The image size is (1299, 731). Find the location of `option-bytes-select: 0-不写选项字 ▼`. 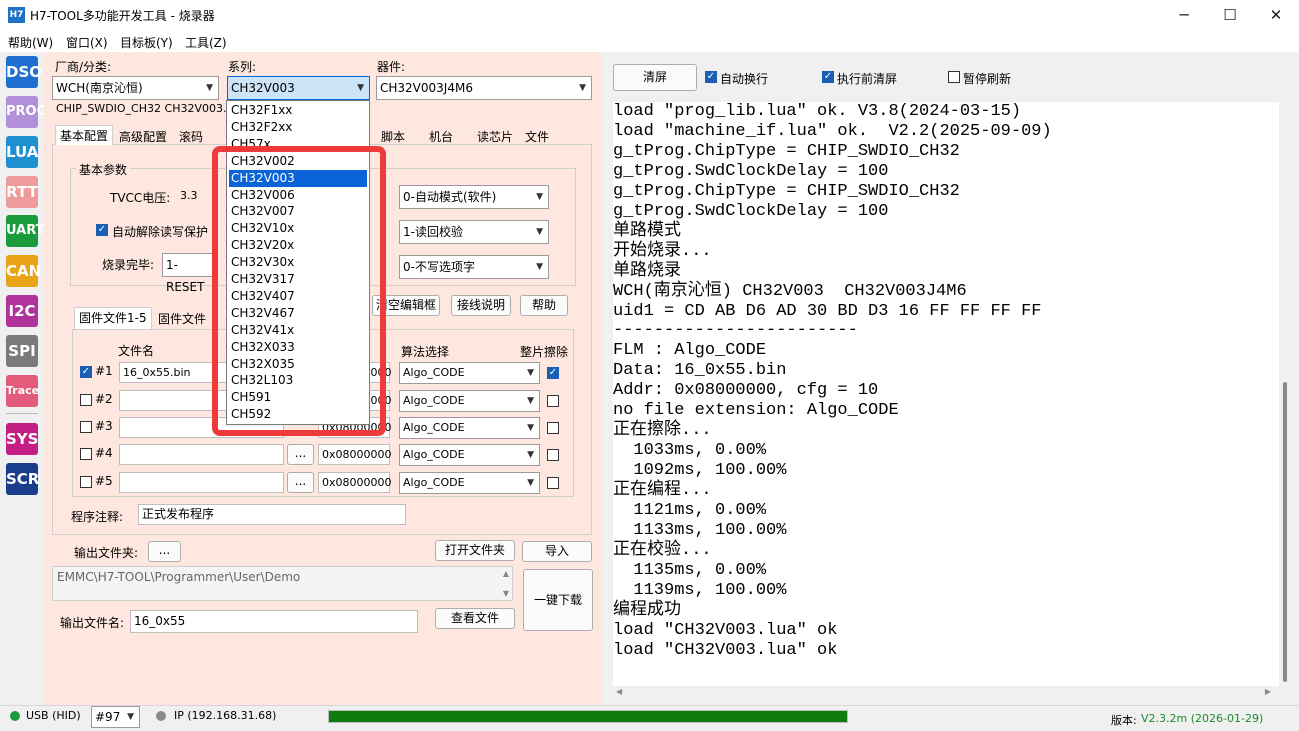

option-bytes-select: 0-不写选项字 ▼ is located at coordinates (474, 267).